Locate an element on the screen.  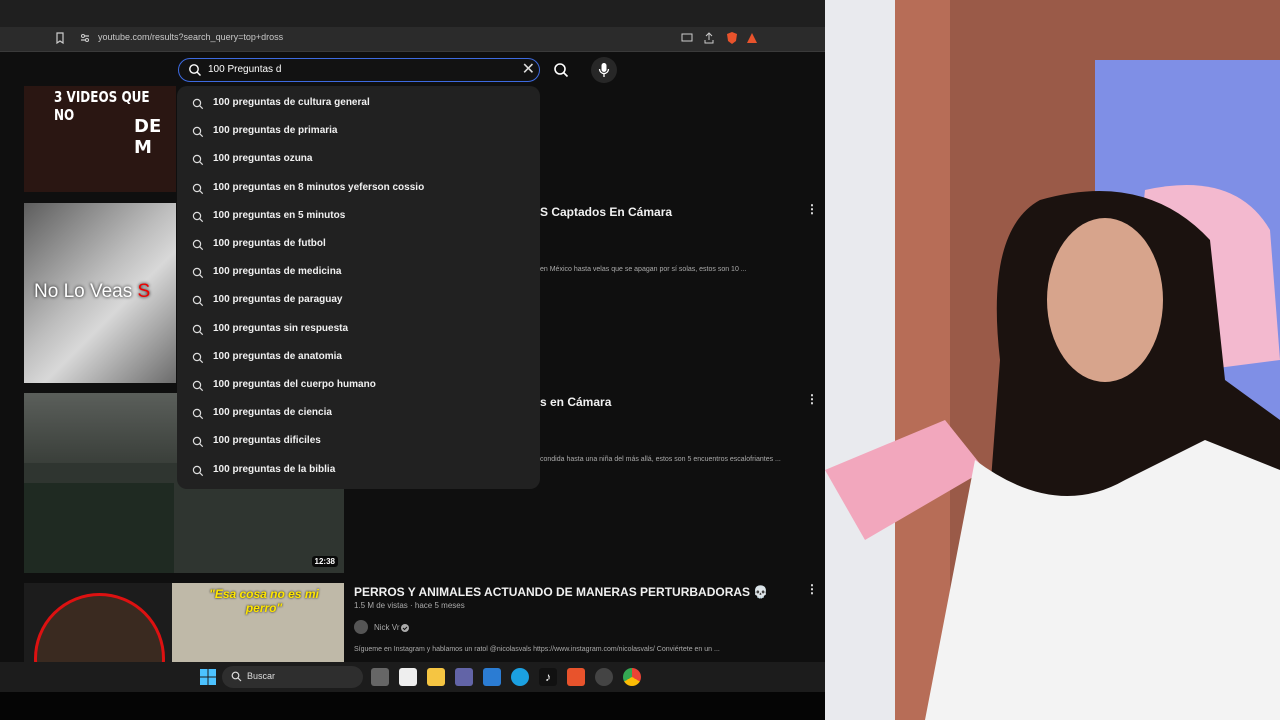
search-suggestion-label: 100 preguntas ozuna is located at coordinates (263, 159).